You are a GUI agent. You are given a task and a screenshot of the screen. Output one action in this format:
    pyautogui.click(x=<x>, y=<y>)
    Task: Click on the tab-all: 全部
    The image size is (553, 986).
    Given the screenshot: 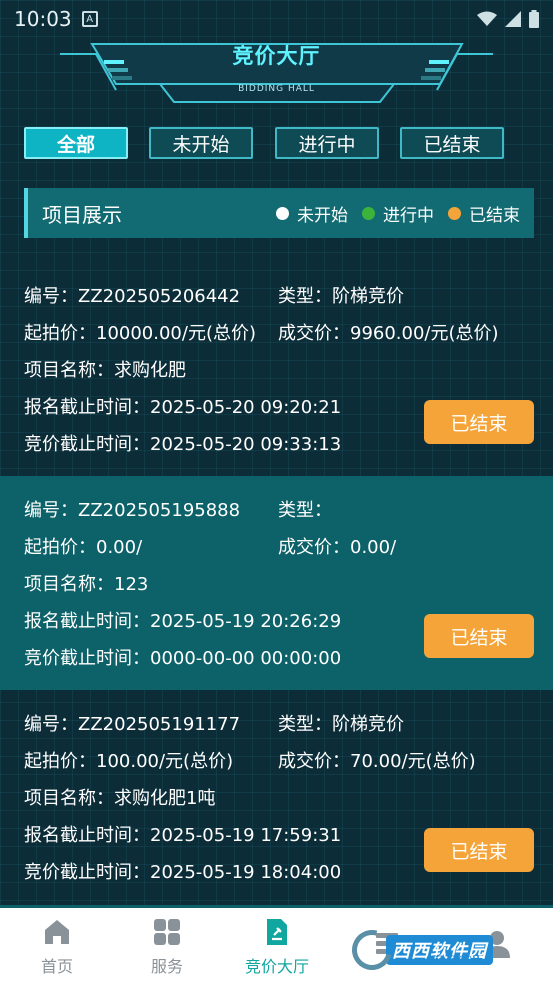 What is the action you would take?
    pyautogui.click(x=76, y=143)
    